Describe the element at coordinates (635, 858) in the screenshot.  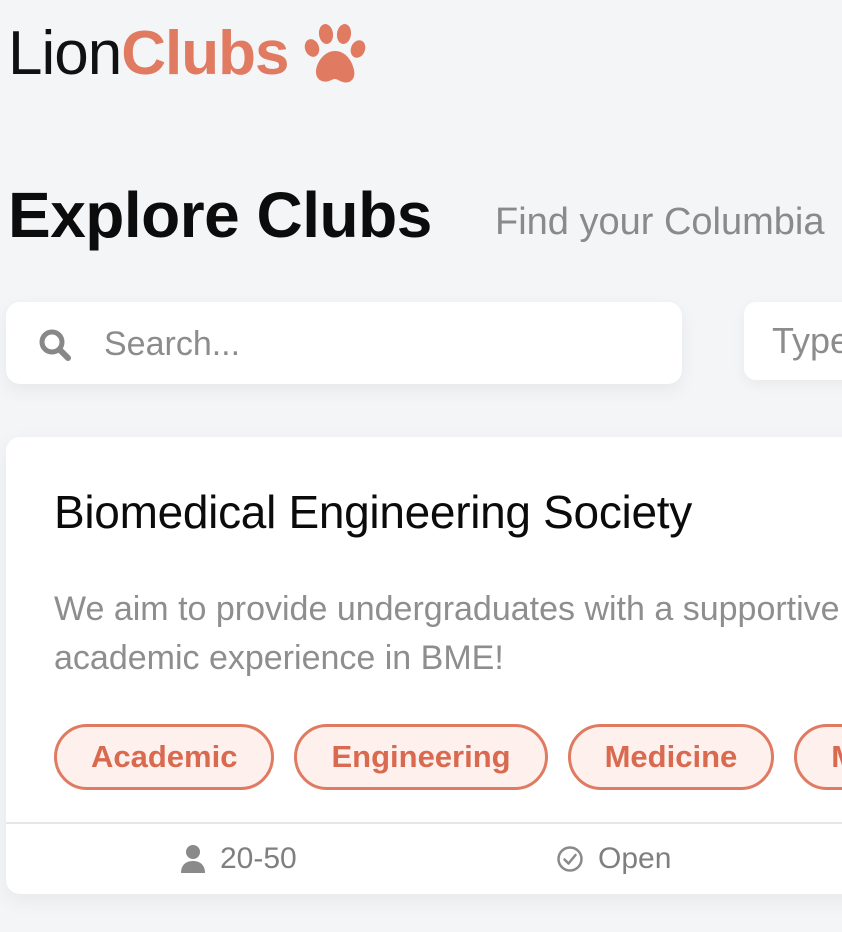
I see `membership-status-value: Open` at that location.